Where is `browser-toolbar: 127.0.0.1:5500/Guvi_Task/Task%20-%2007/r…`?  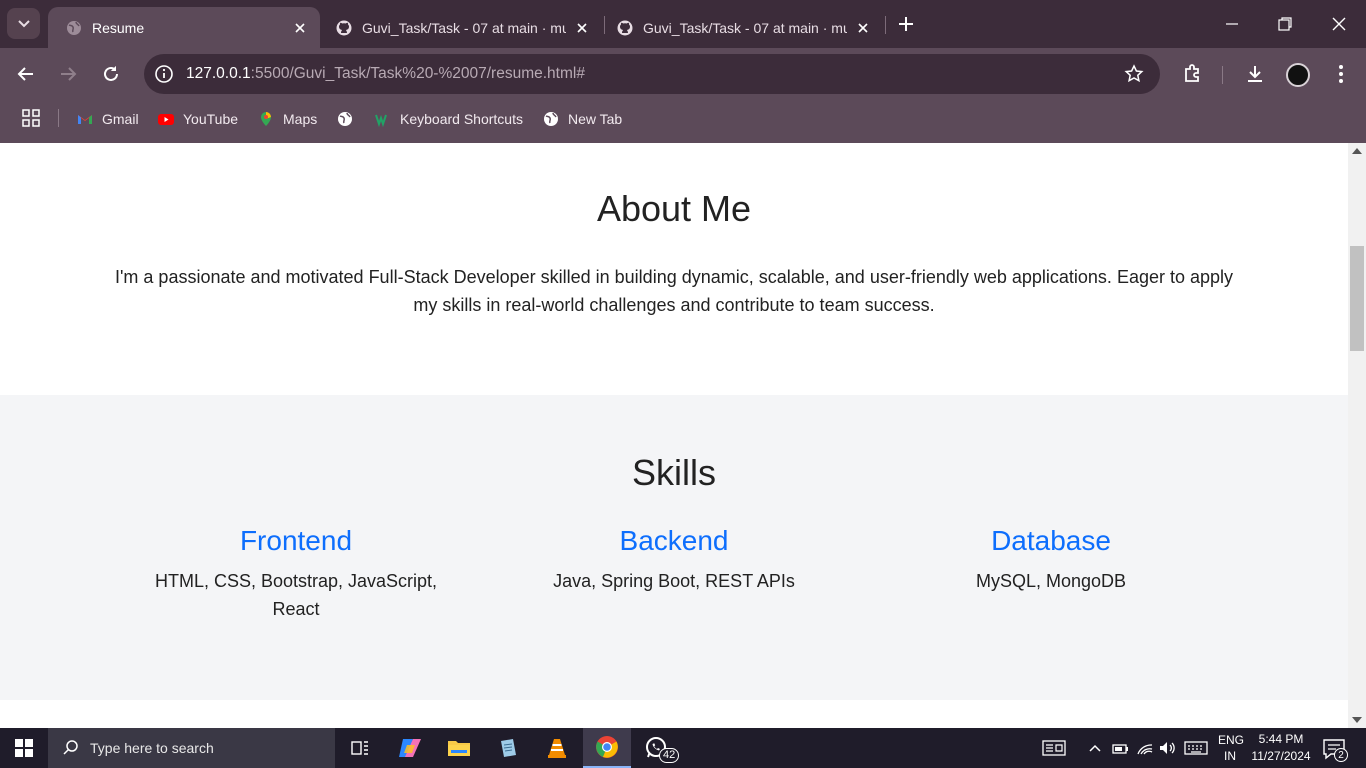
browser-toolbar: 127.0.0.1:5500/Guvi_Task/Task%20-%2007/r… is located at coordinates (683, 74).